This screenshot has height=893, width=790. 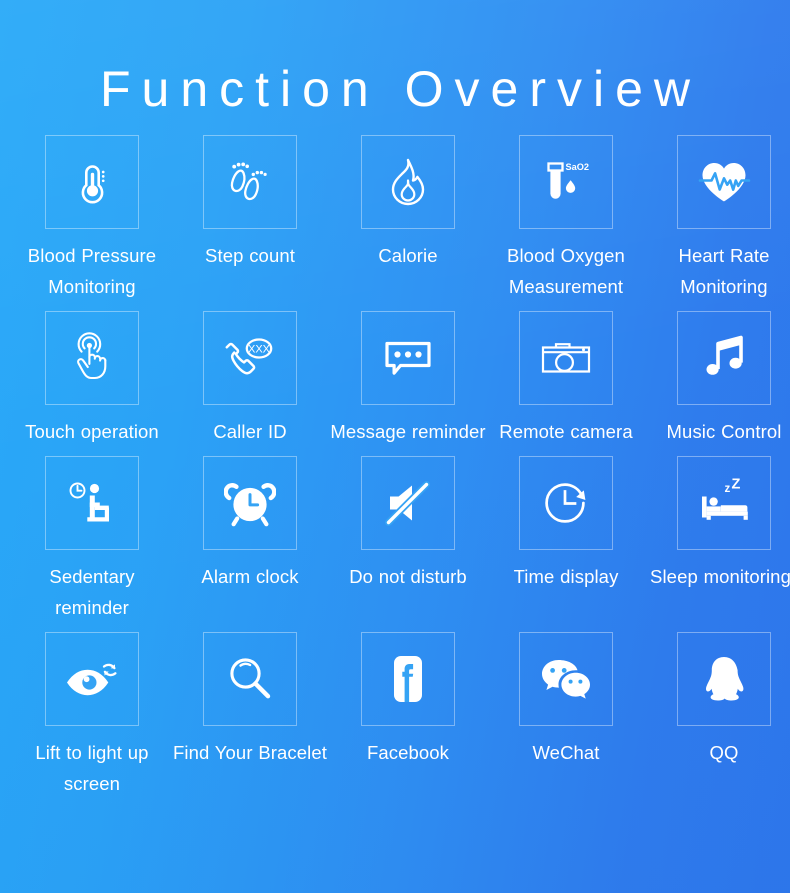 I want to click on feature-item-do-not-disturb: Do not disturb, so click(x=408, y=524).